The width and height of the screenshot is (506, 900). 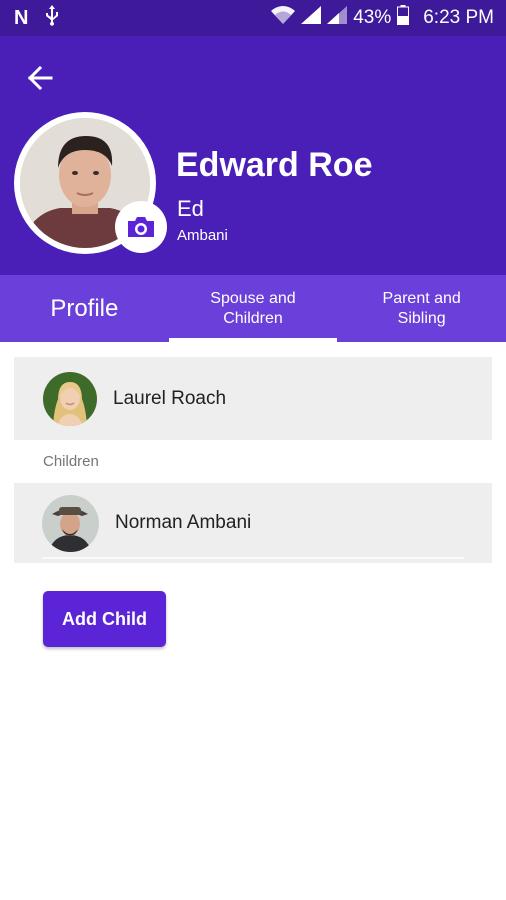 I want to click on spouse-item: Laurel Roach, so click(x=253, y=398).